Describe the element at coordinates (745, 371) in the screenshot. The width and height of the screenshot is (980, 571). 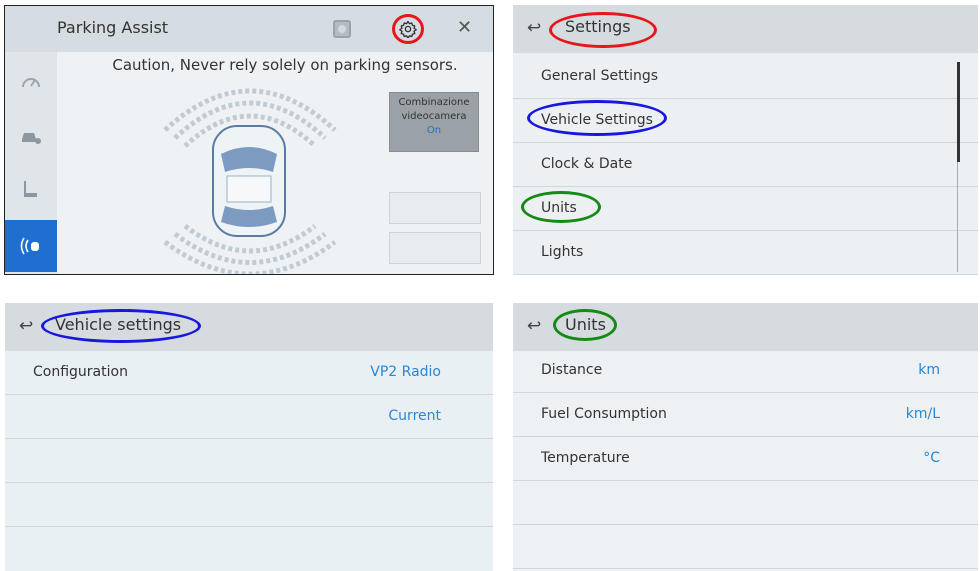
I see `units-row-distance: Distance km` at that location.